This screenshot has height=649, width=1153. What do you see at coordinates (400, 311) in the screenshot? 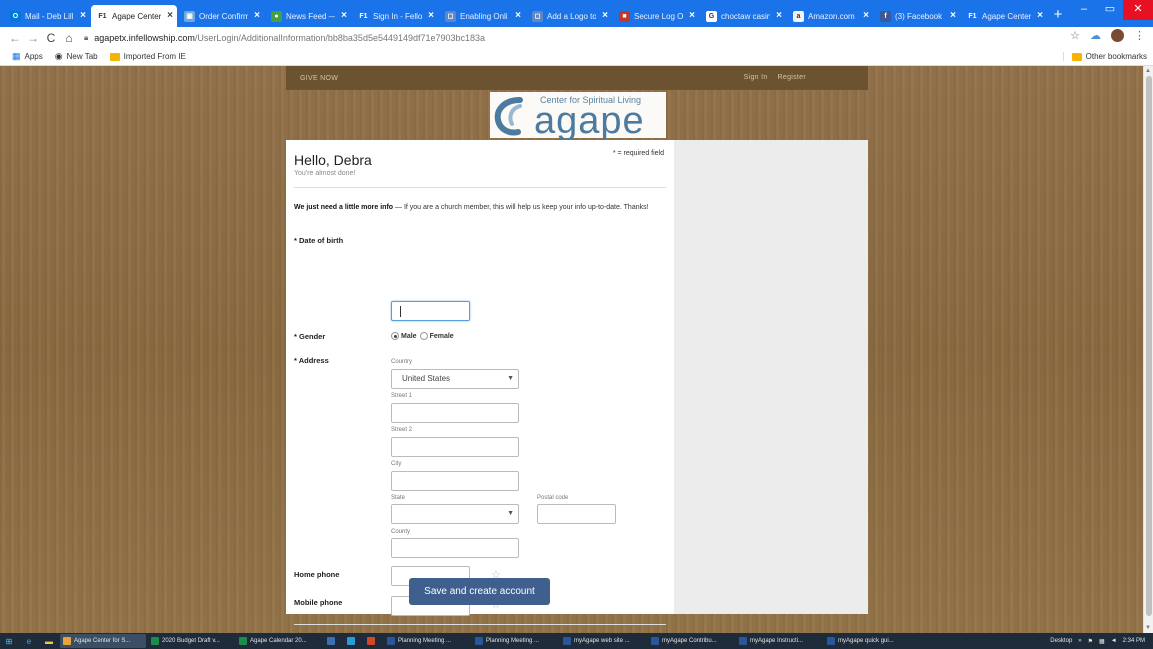
I see `text-caret` at bounding box center [400, 311].